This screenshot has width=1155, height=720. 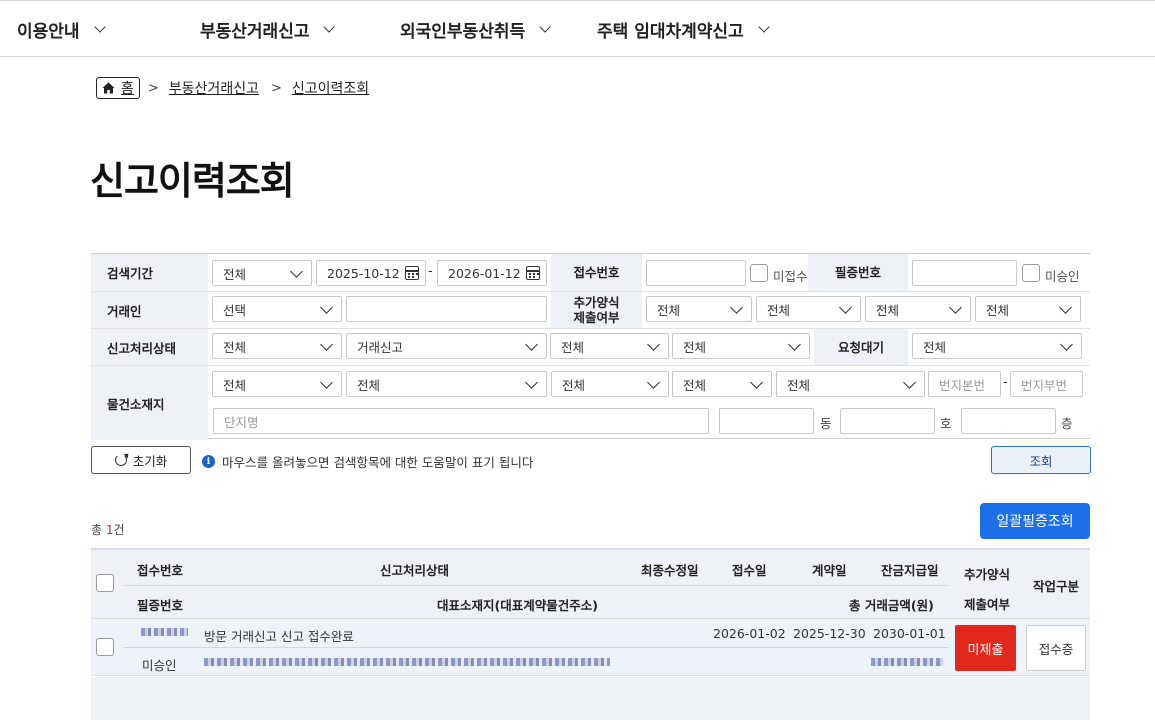 I want to click on receipt-no-input, so click(x=696, y=273).